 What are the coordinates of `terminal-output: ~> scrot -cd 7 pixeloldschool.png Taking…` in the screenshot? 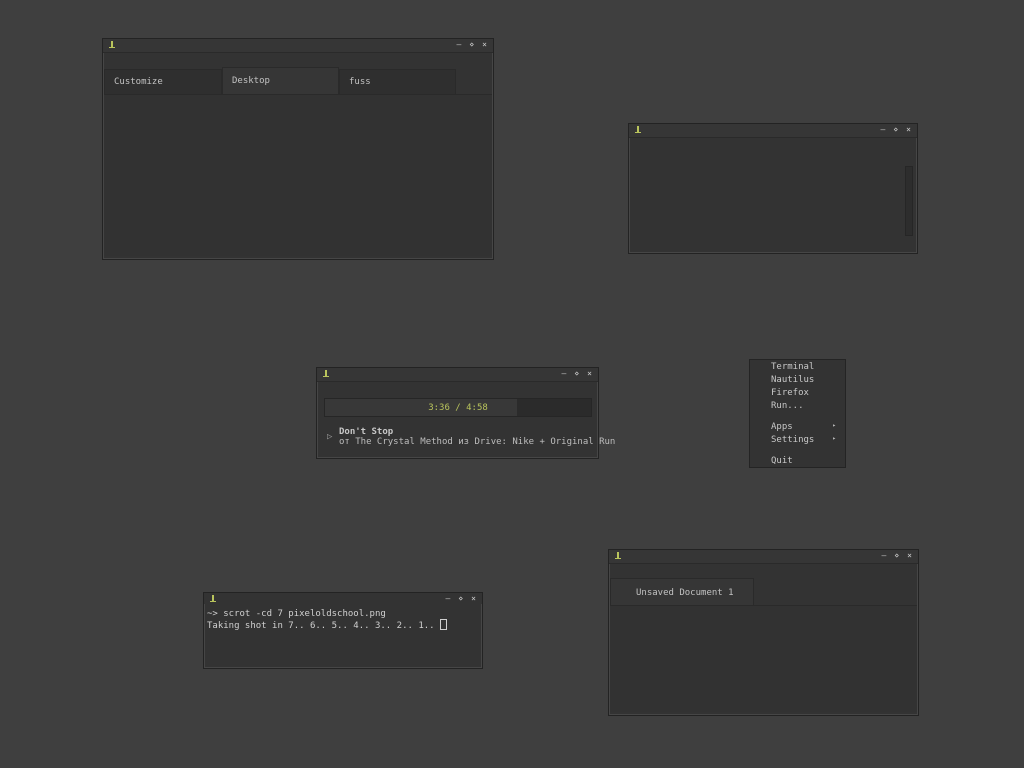 It's located at (343, 637).